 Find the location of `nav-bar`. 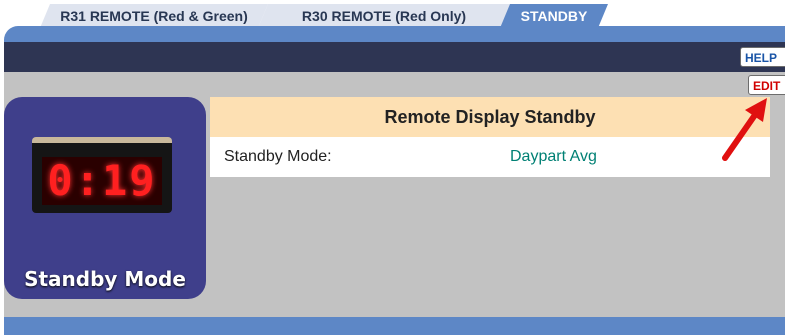

nav-bar is located at coordinates (394, 57).